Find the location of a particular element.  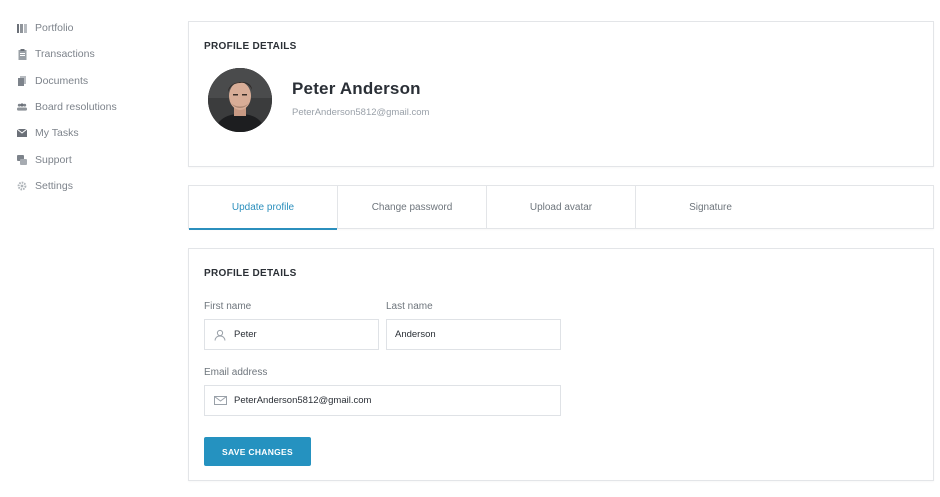

support-icon is located at coordinates (22, 160).